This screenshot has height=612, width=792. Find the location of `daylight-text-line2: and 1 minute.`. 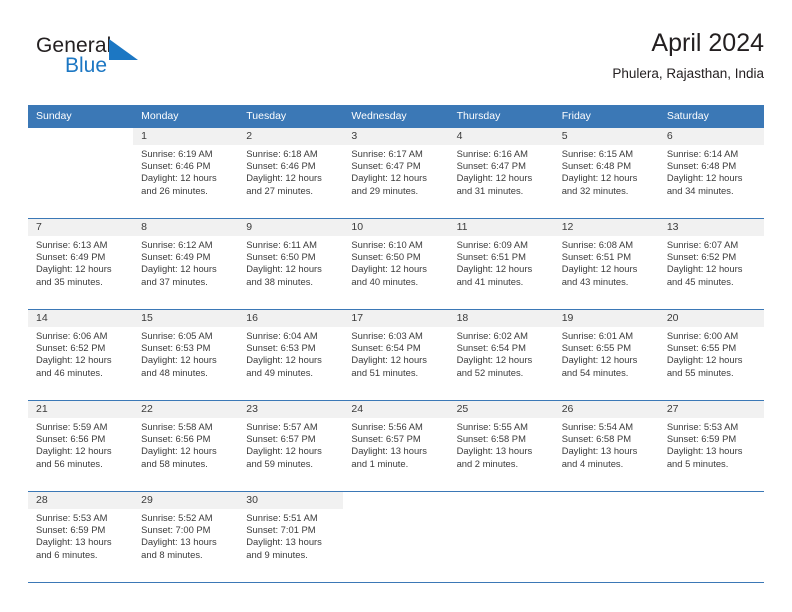

daylight-text-line2: and 1 minute. is located at coordinates (380, 463).